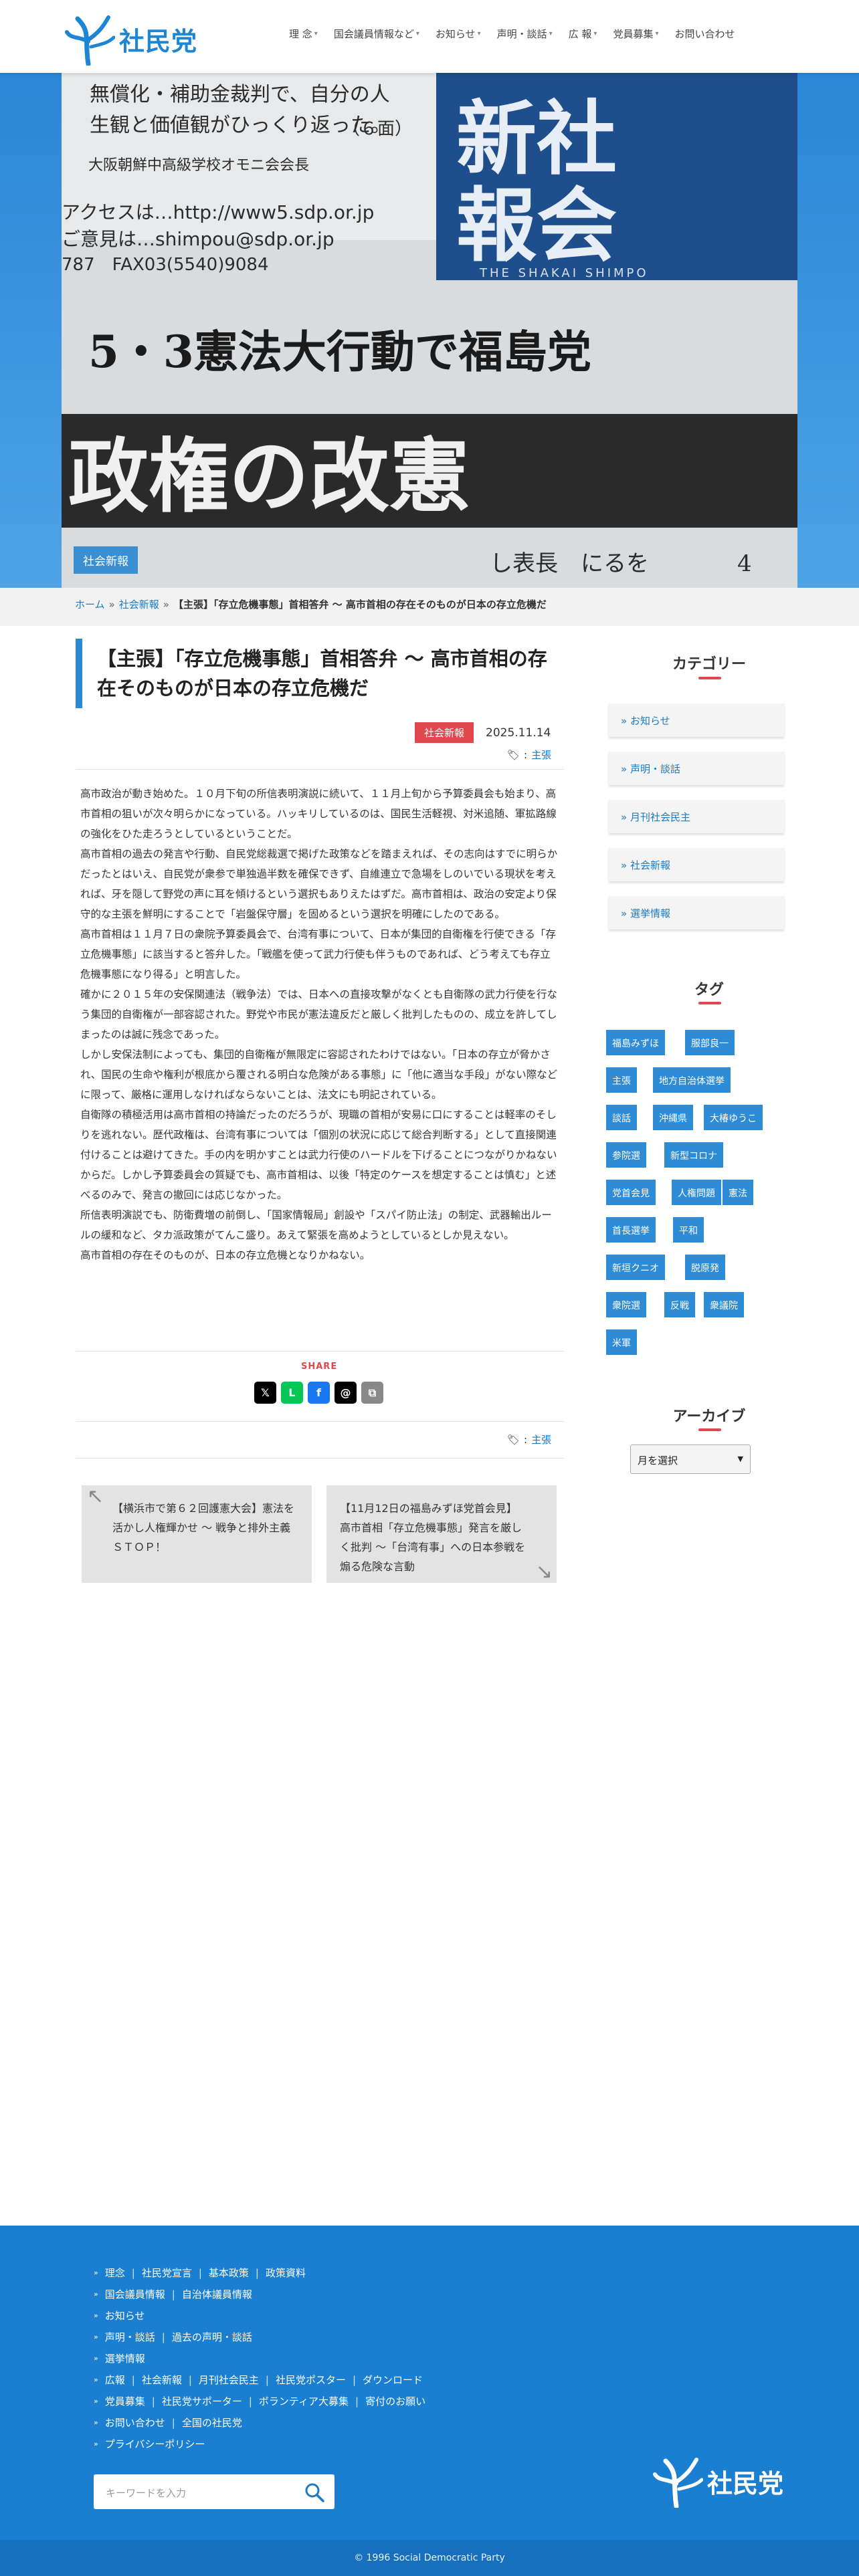  I want to click on sidebar-tag: 平和, so click(688, 1230).